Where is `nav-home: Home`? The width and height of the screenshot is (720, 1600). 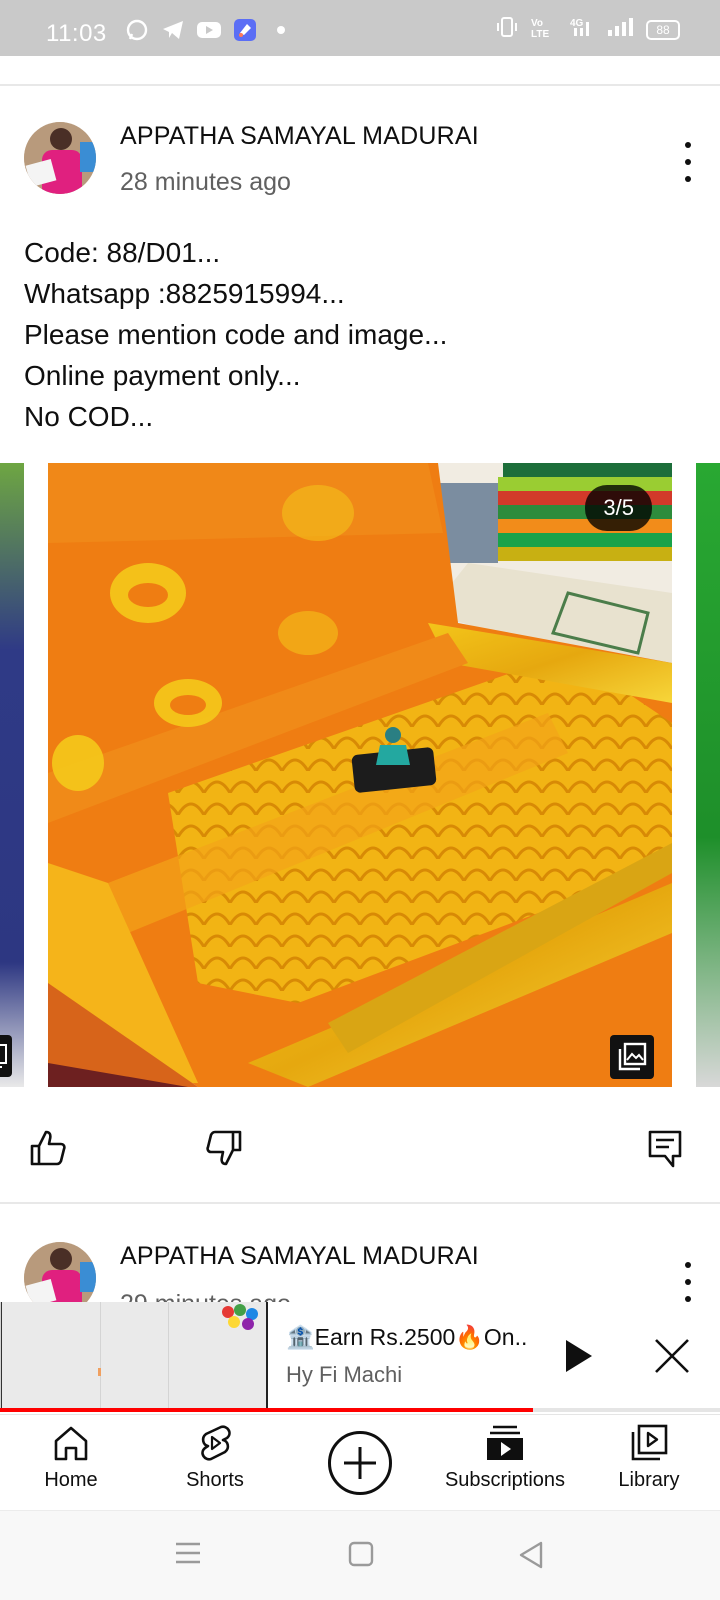
nav-home: Home is located at coordinates (73, 1457).